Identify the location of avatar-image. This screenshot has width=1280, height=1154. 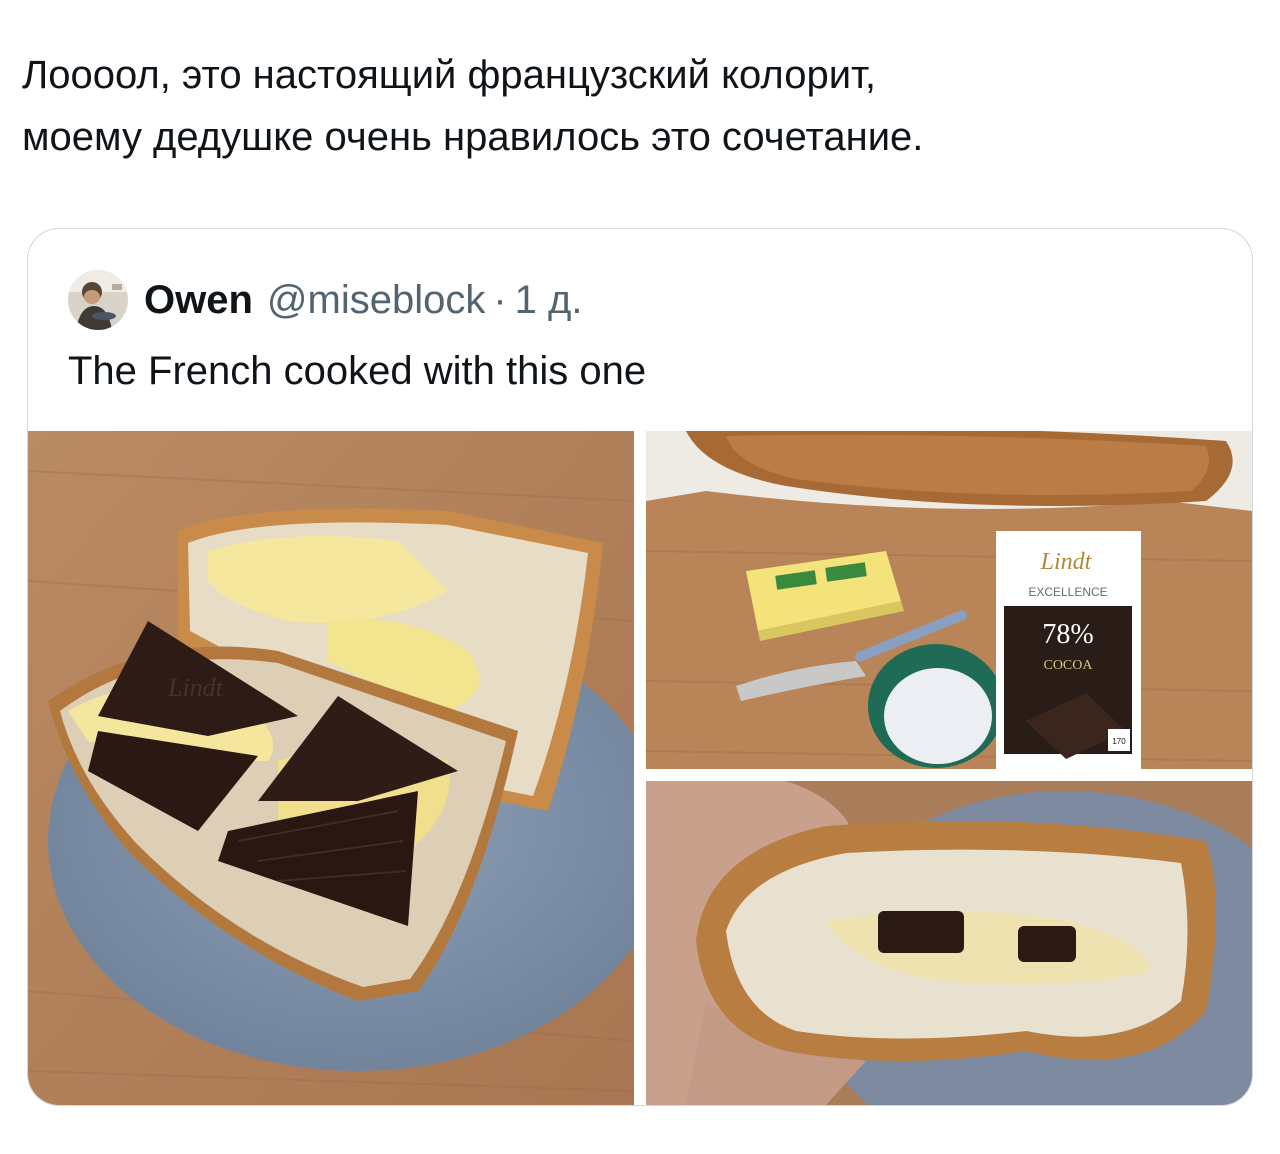
(98, 300).